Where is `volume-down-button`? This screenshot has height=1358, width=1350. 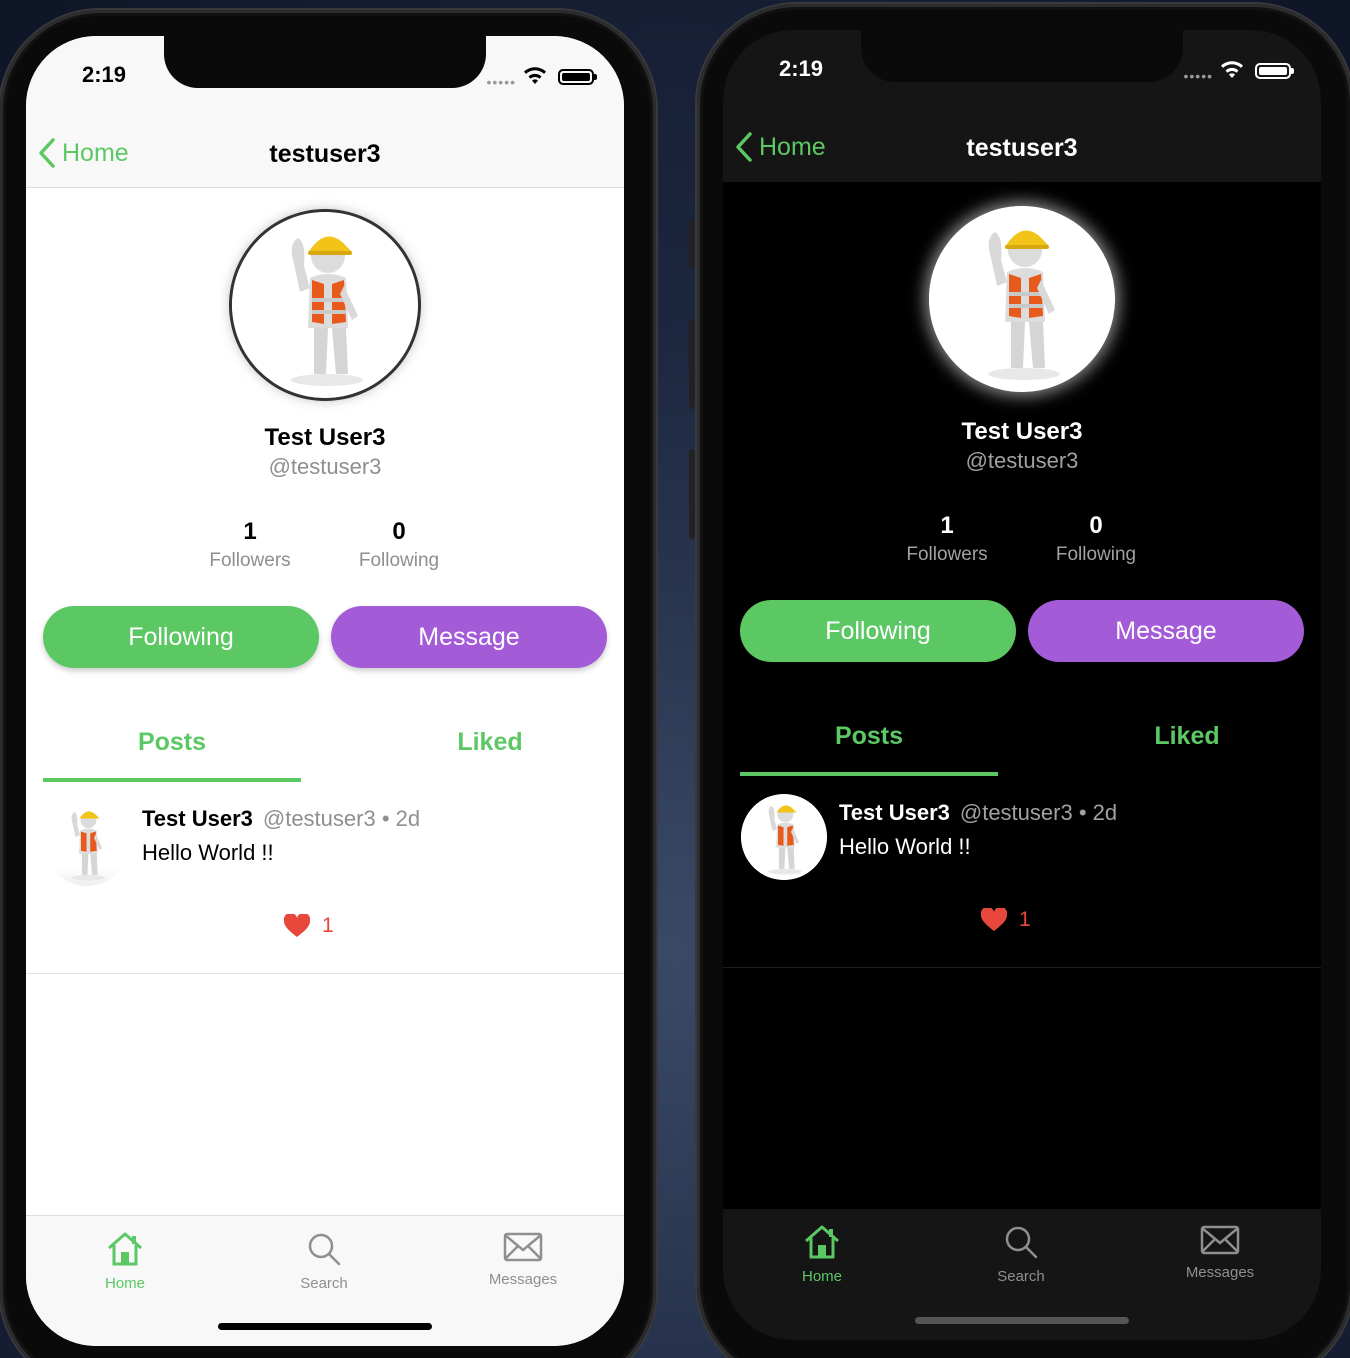 volume-down-button is located at coordinates (692, 494).